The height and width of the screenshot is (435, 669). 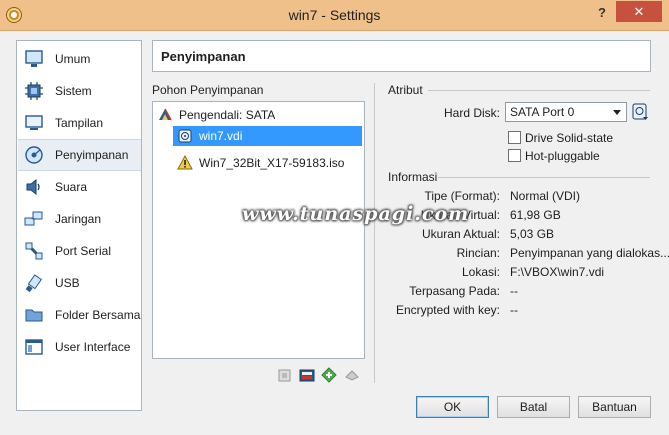 What do you see at coordinates (165, 115) in the screenshot?
I see `controller-icon` at bounding box center [165, 115].